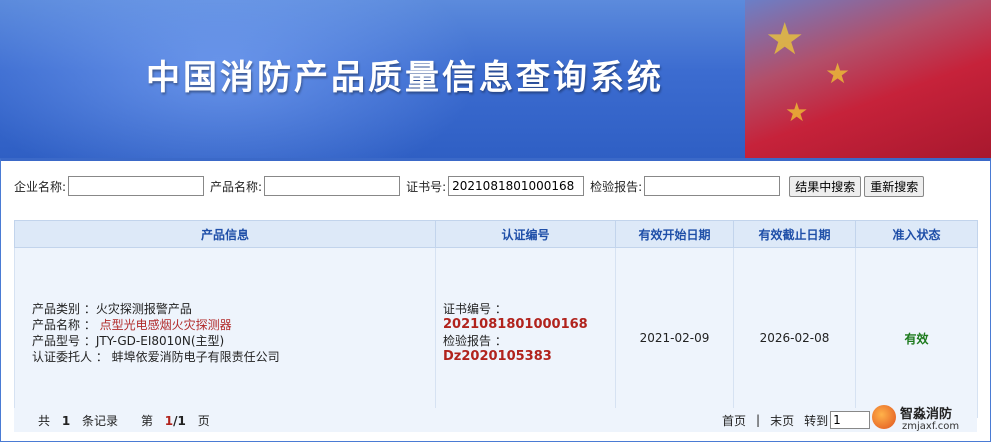 Image resolution: width=991 pixels, height=442 pixels. I want to click on total-count: 1, so click(66, 421).